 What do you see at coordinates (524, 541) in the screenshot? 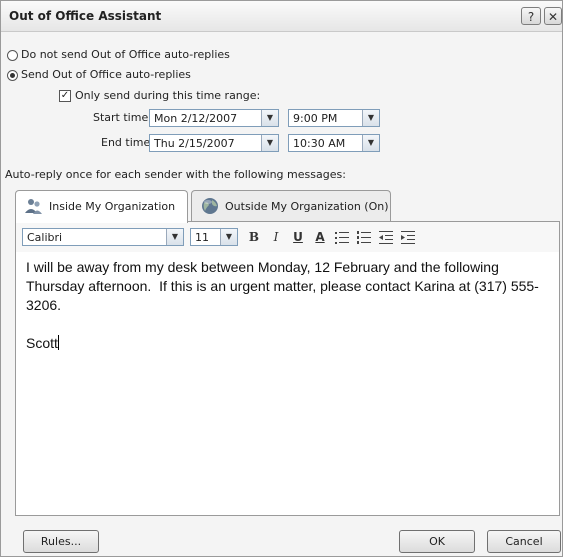
I see `cancel-button: Cancel` at bounding box center [524, 541].